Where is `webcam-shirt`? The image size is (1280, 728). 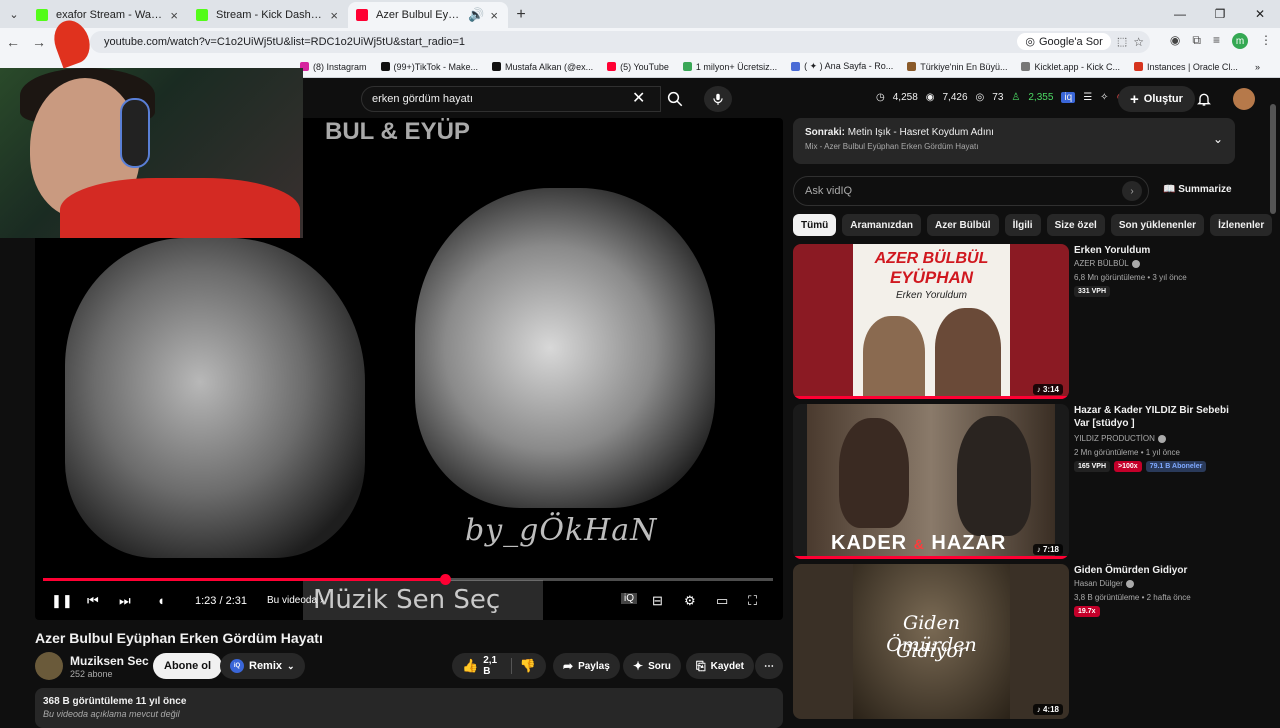 webcam-shirt is located at coordinates (180, 208).